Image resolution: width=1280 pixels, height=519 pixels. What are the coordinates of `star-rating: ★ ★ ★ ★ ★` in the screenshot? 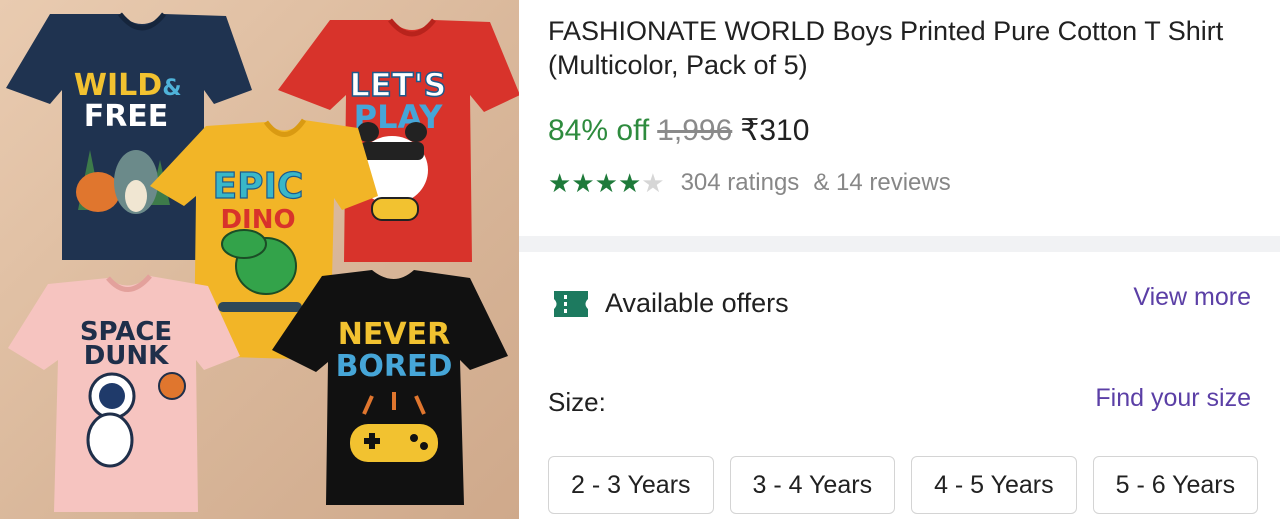 It's located at (606, 183).